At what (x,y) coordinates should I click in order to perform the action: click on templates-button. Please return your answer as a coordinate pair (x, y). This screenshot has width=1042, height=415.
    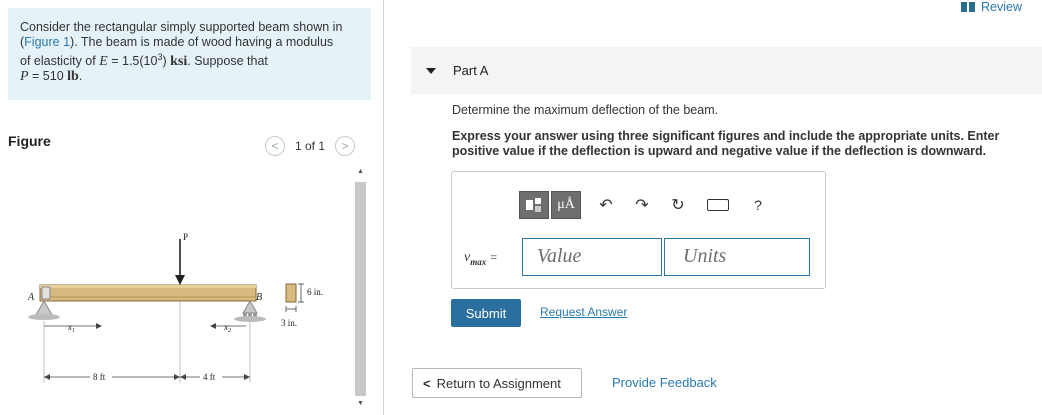
    Looking at the image, I should click on (534, 205).